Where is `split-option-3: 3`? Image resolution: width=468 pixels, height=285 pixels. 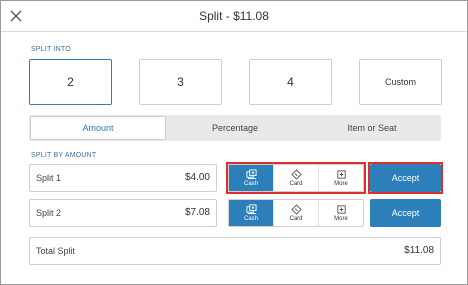
split-option-3: 3 is located at coordinates (180, 82).